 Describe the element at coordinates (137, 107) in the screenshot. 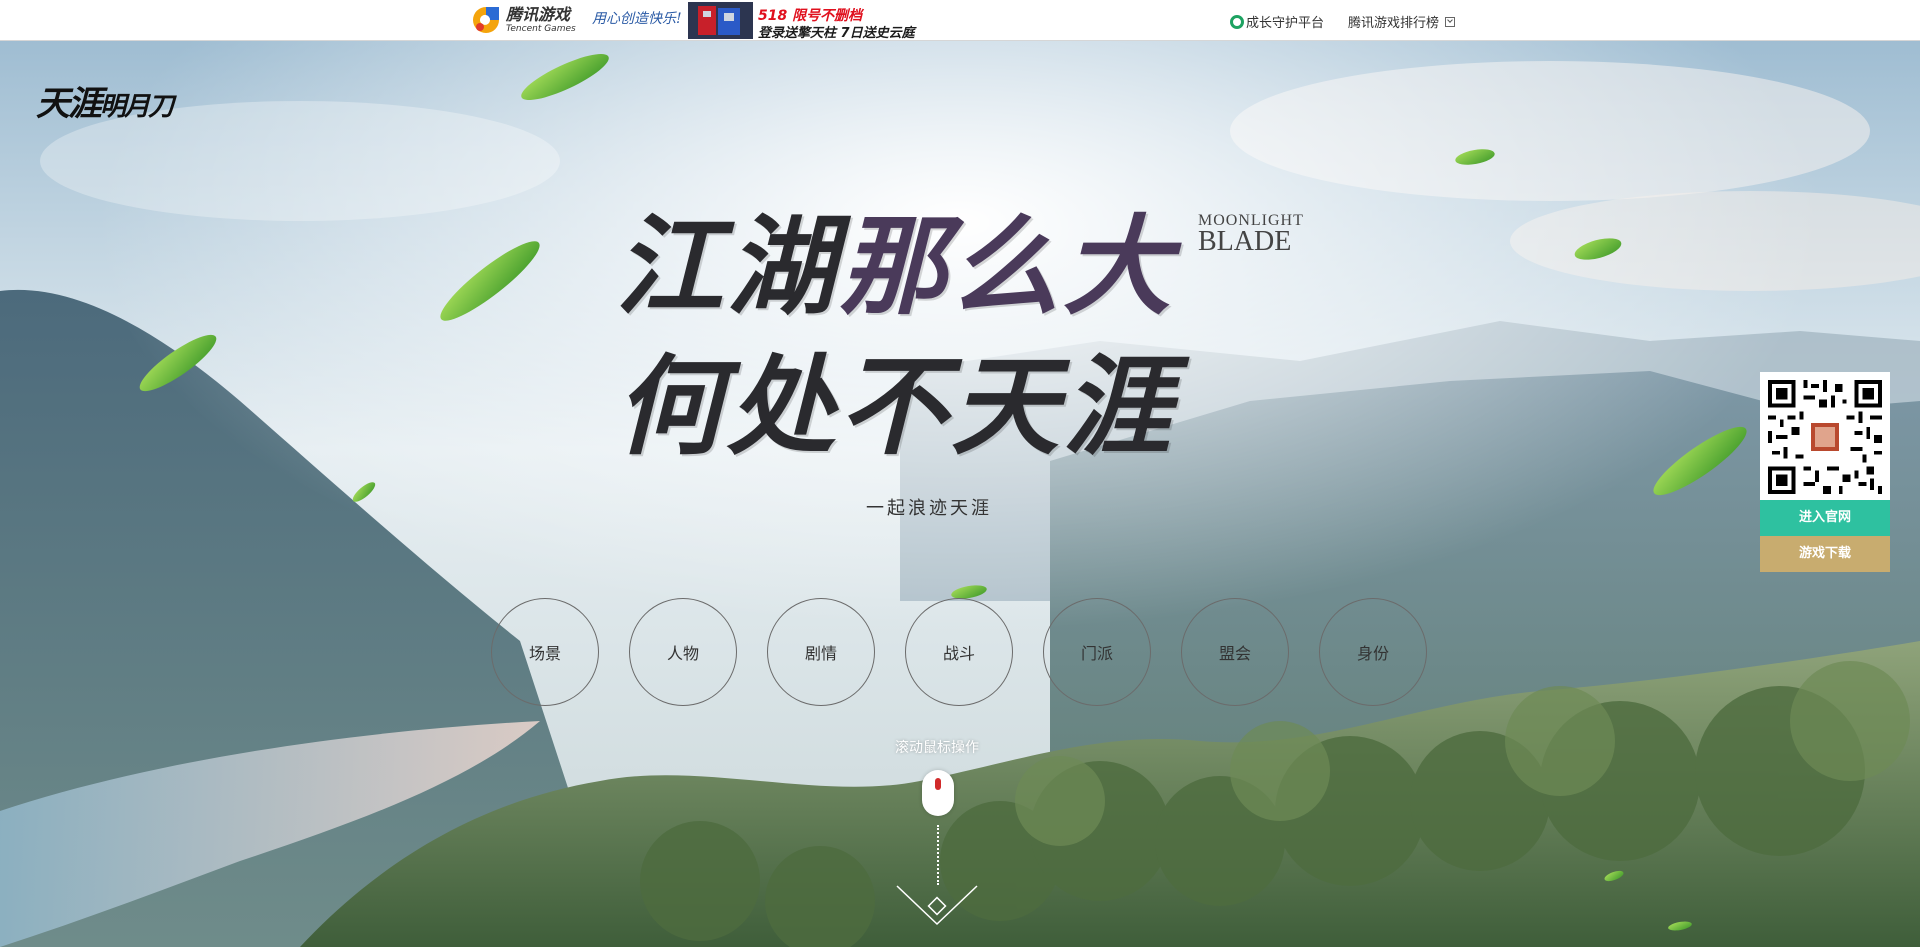

I see `game-logo-sub: 明月刀` at that location.